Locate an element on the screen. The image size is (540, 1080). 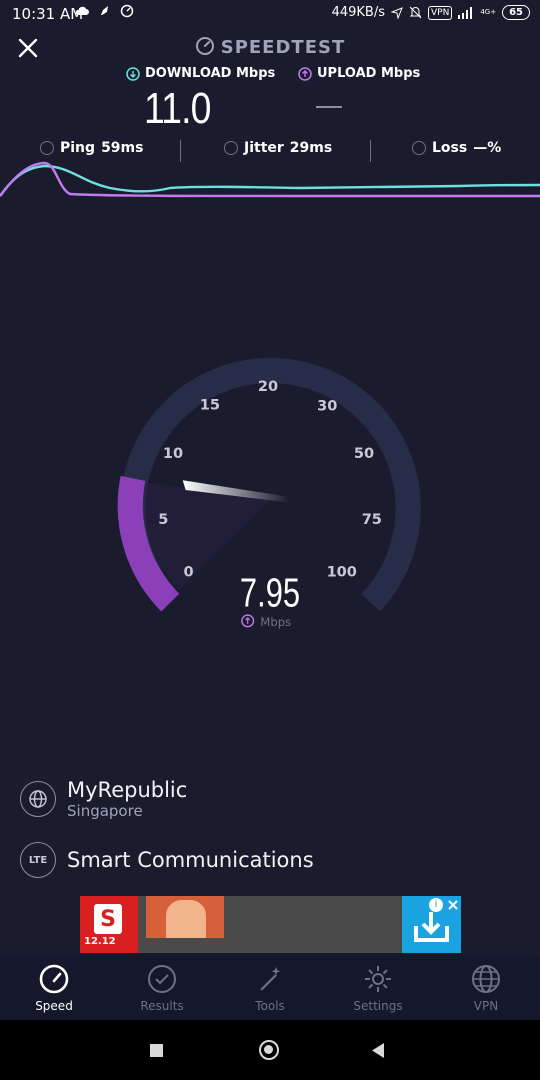
download-label-text: DOWNLOAD Mbps is located at coordinates (210, 73).